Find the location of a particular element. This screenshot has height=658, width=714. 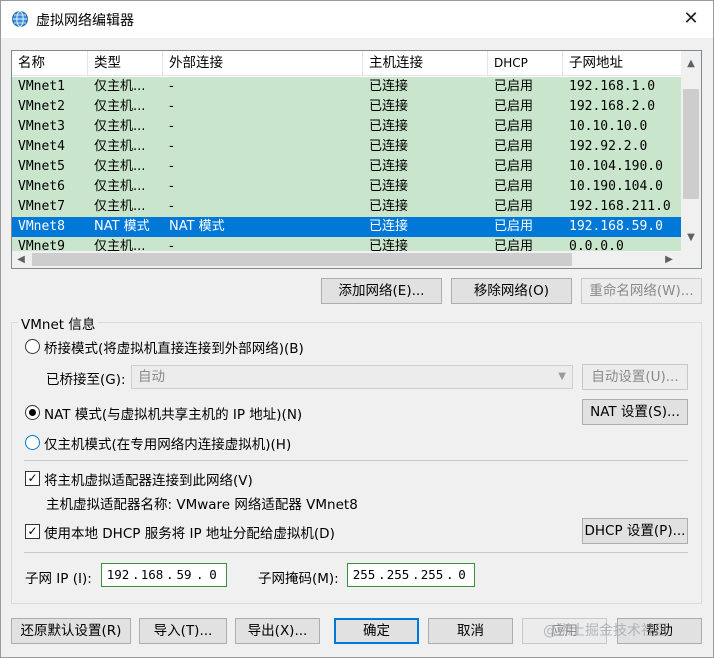

nat-mode-label: NAT 模式(与虚拟机共享主机的 IP 地址)(N) is located at coordinates (173, 413).